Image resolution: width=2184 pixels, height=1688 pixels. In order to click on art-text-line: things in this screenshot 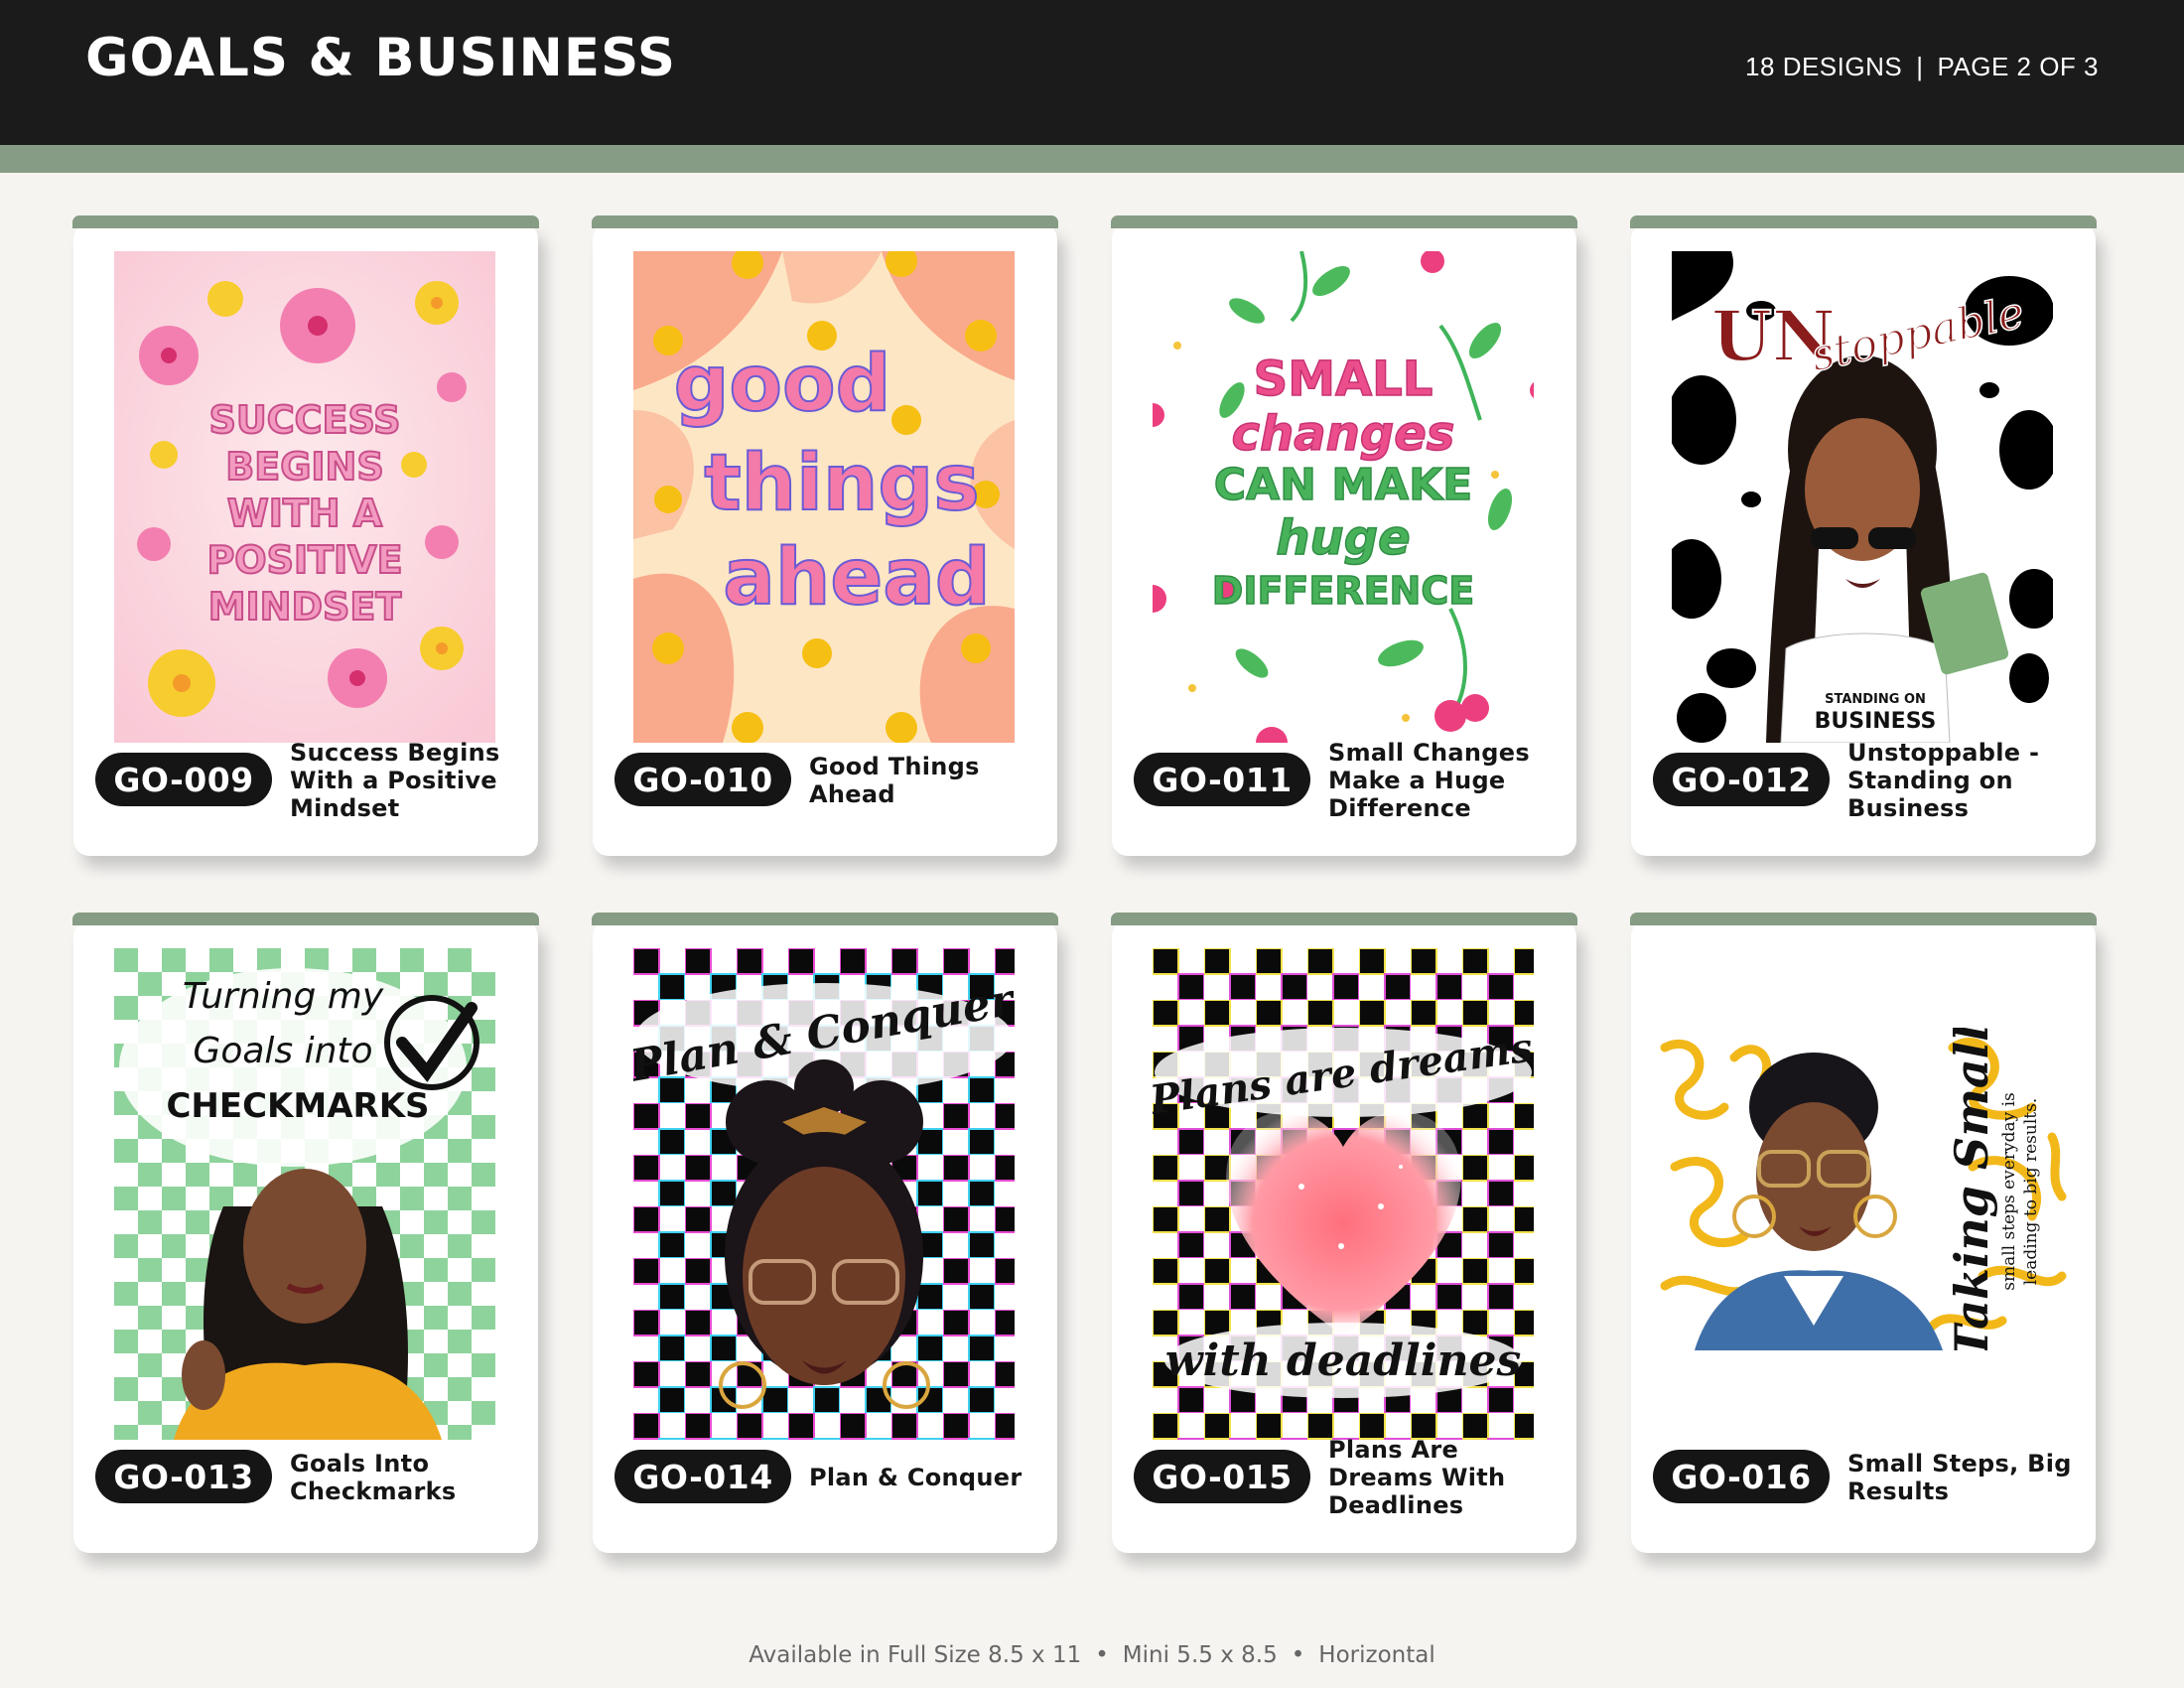, I will do `click(841, 483)`.